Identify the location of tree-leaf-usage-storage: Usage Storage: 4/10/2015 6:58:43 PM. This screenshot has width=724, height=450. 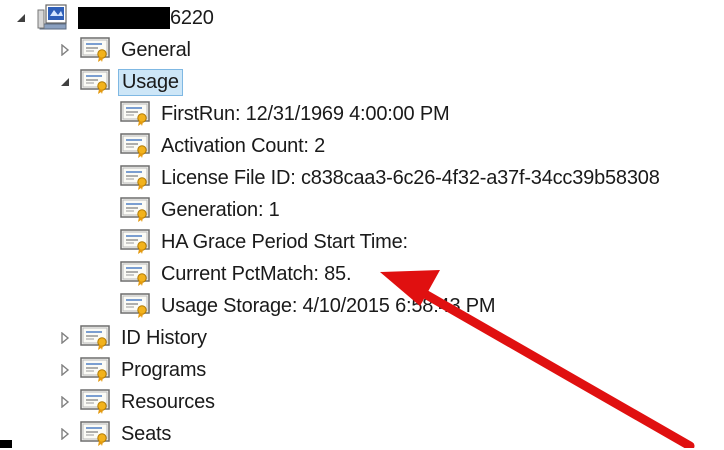
(309, 306).